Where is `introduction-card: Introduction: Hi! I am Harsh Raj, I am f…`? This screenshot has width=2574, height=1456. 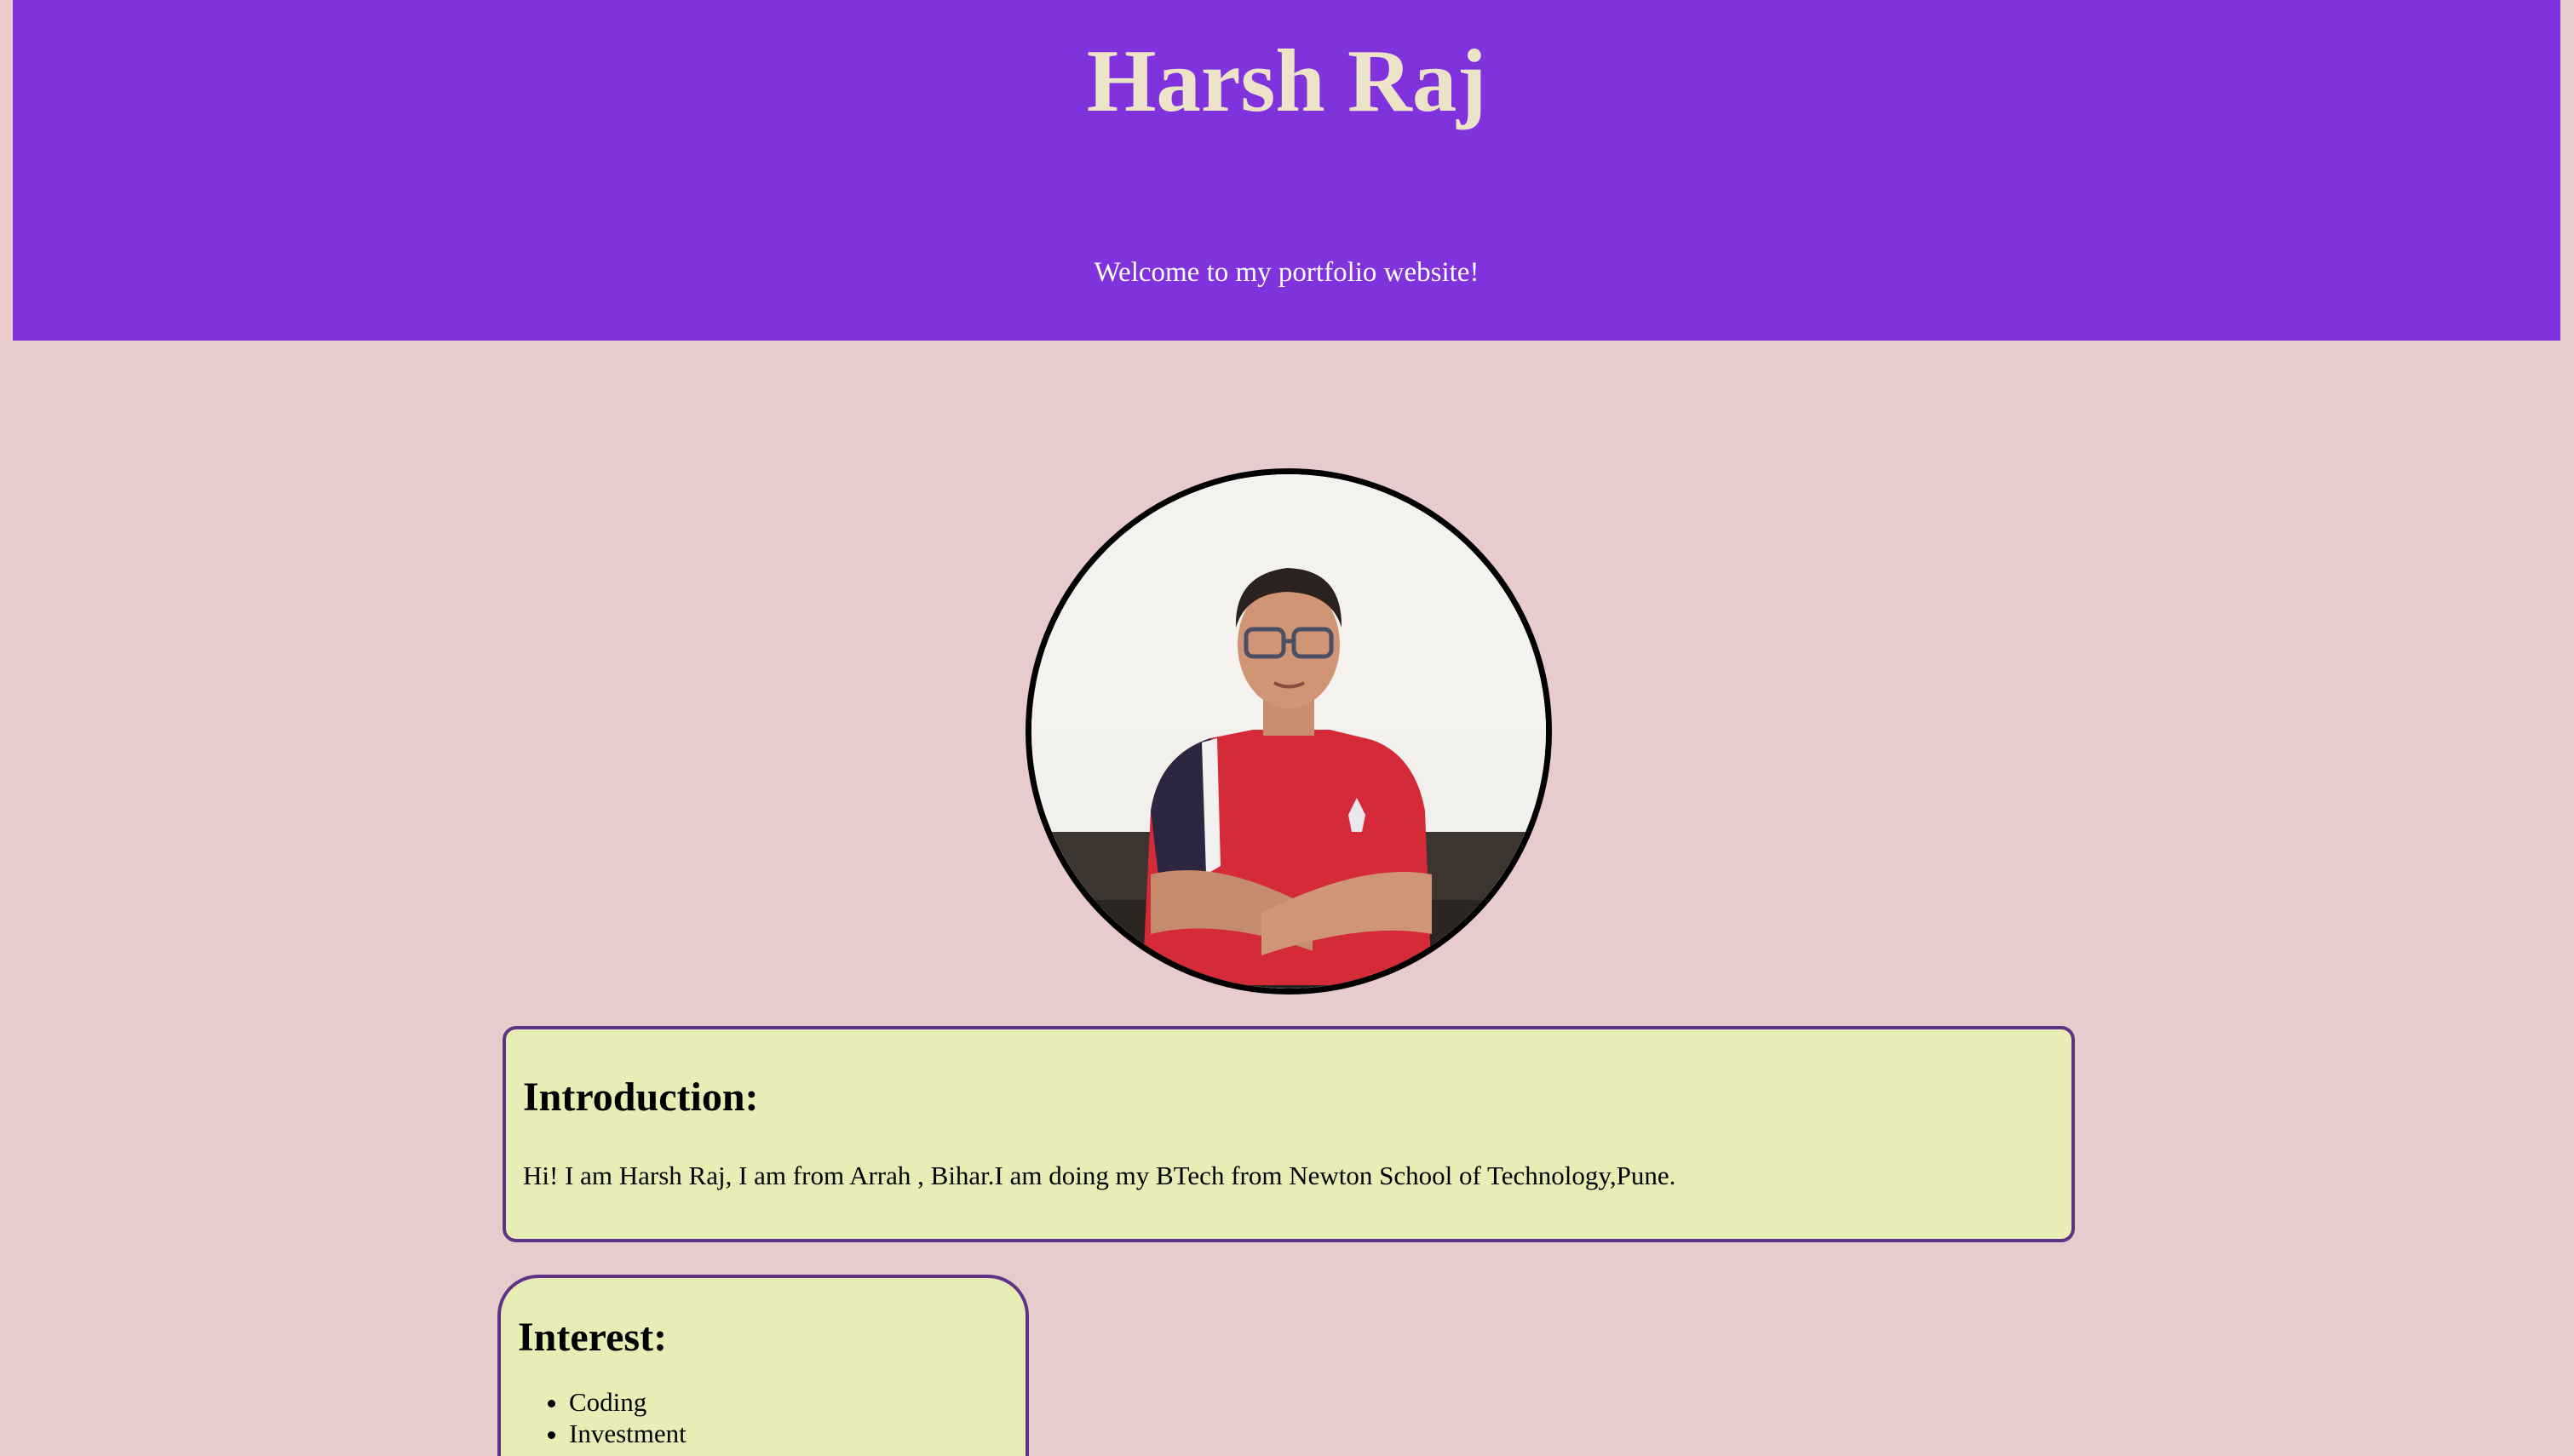
introduction-card: Introduction: Hi! I am Harsh Raj, I am f… is located at coordinates (1289, 1134).